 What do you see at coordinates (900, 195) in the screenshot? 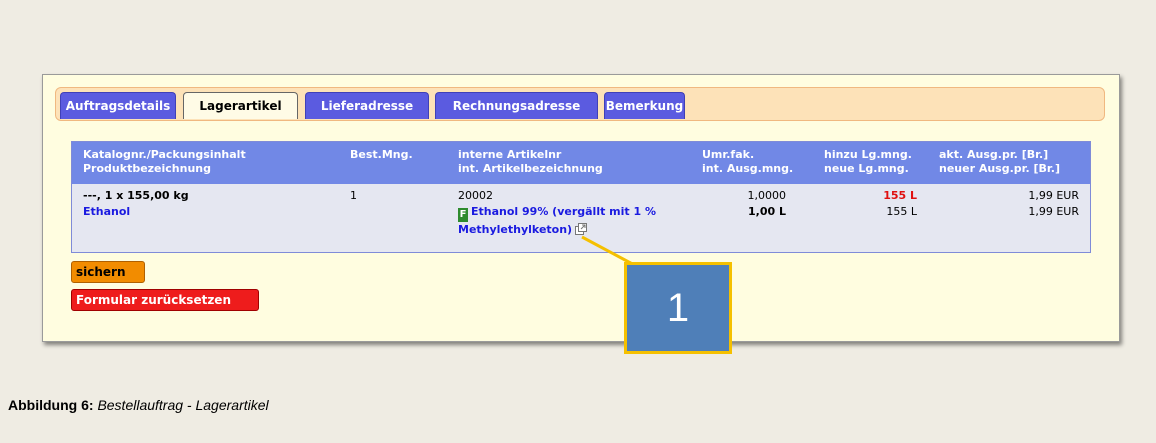
I see `add-stock-qty: 155 L` at bounding box center [900, 195].